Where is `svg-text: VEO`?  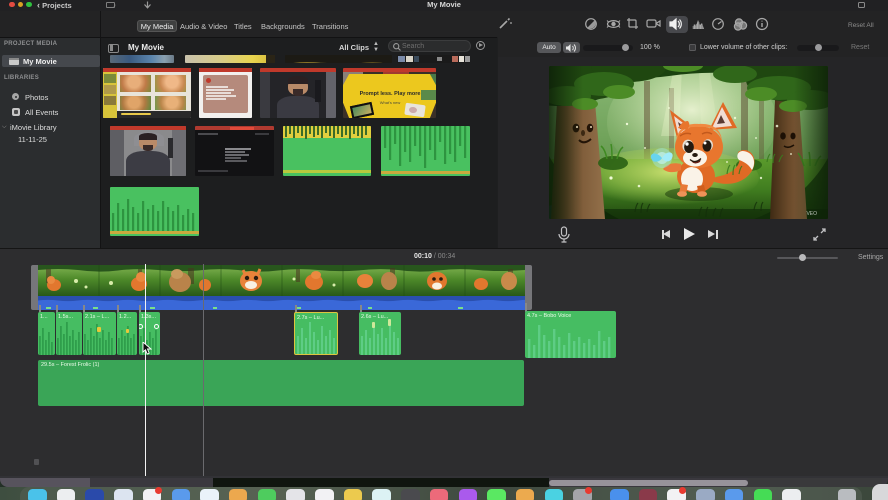
svg-text: VEO is located at coordinates (811, 214).